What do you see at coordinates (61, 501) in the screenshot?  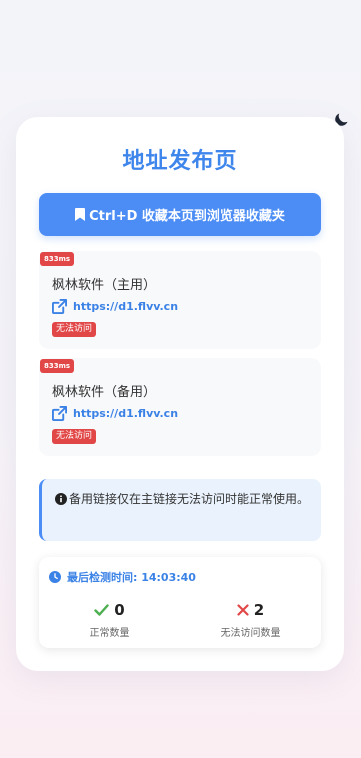 I see `info-circle-icon` at bounding box center [61, 501].